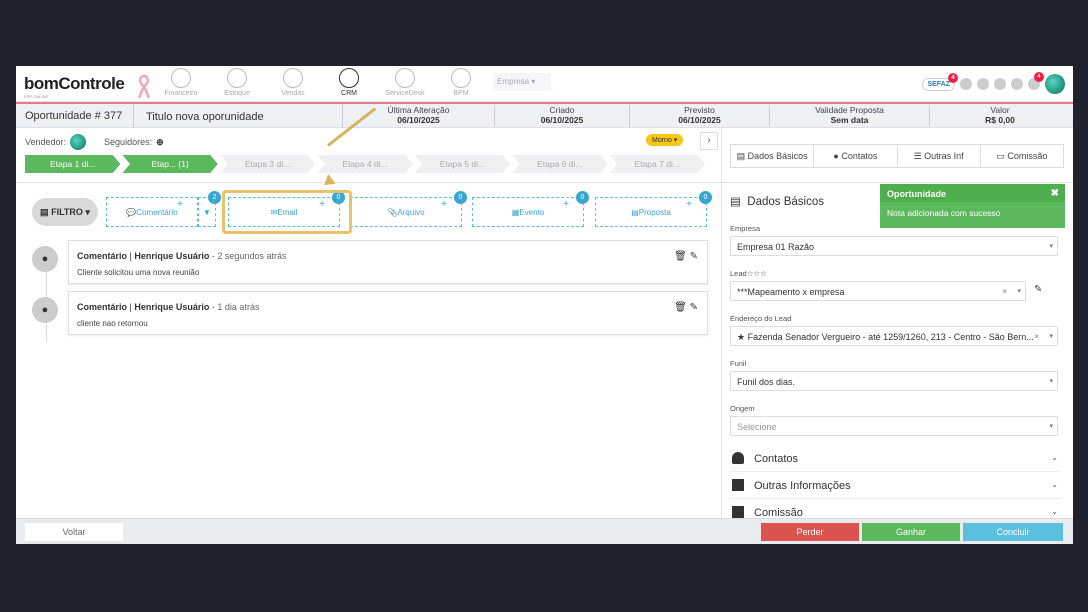  I want to click on validade-value: Sem data, so click(849, 120).